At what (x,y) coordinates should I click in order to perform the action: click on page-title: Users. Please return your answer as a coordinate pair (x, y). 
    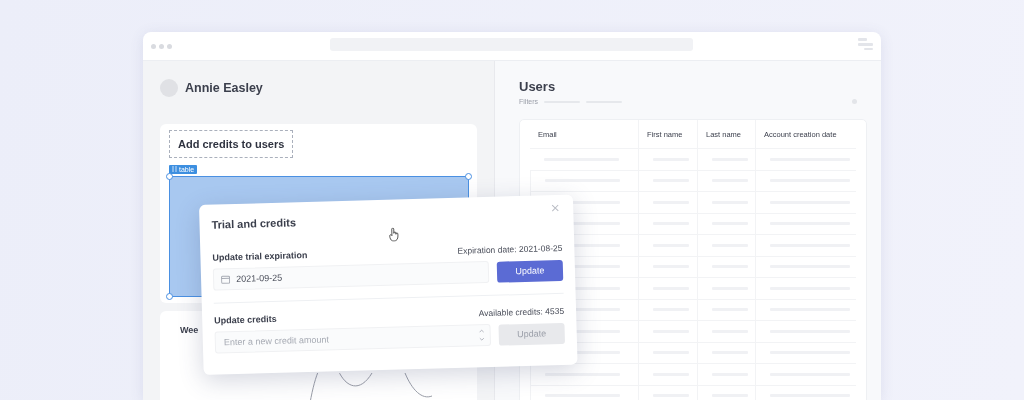
    Looking at the image, I should click on (538, 86).